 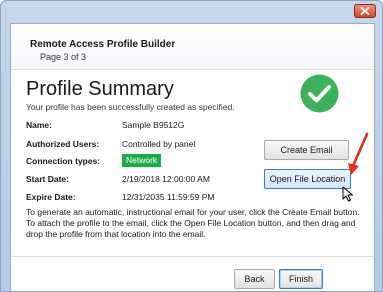 I want to click on start-date-label: Start Date:, so click(x=47, y=179).